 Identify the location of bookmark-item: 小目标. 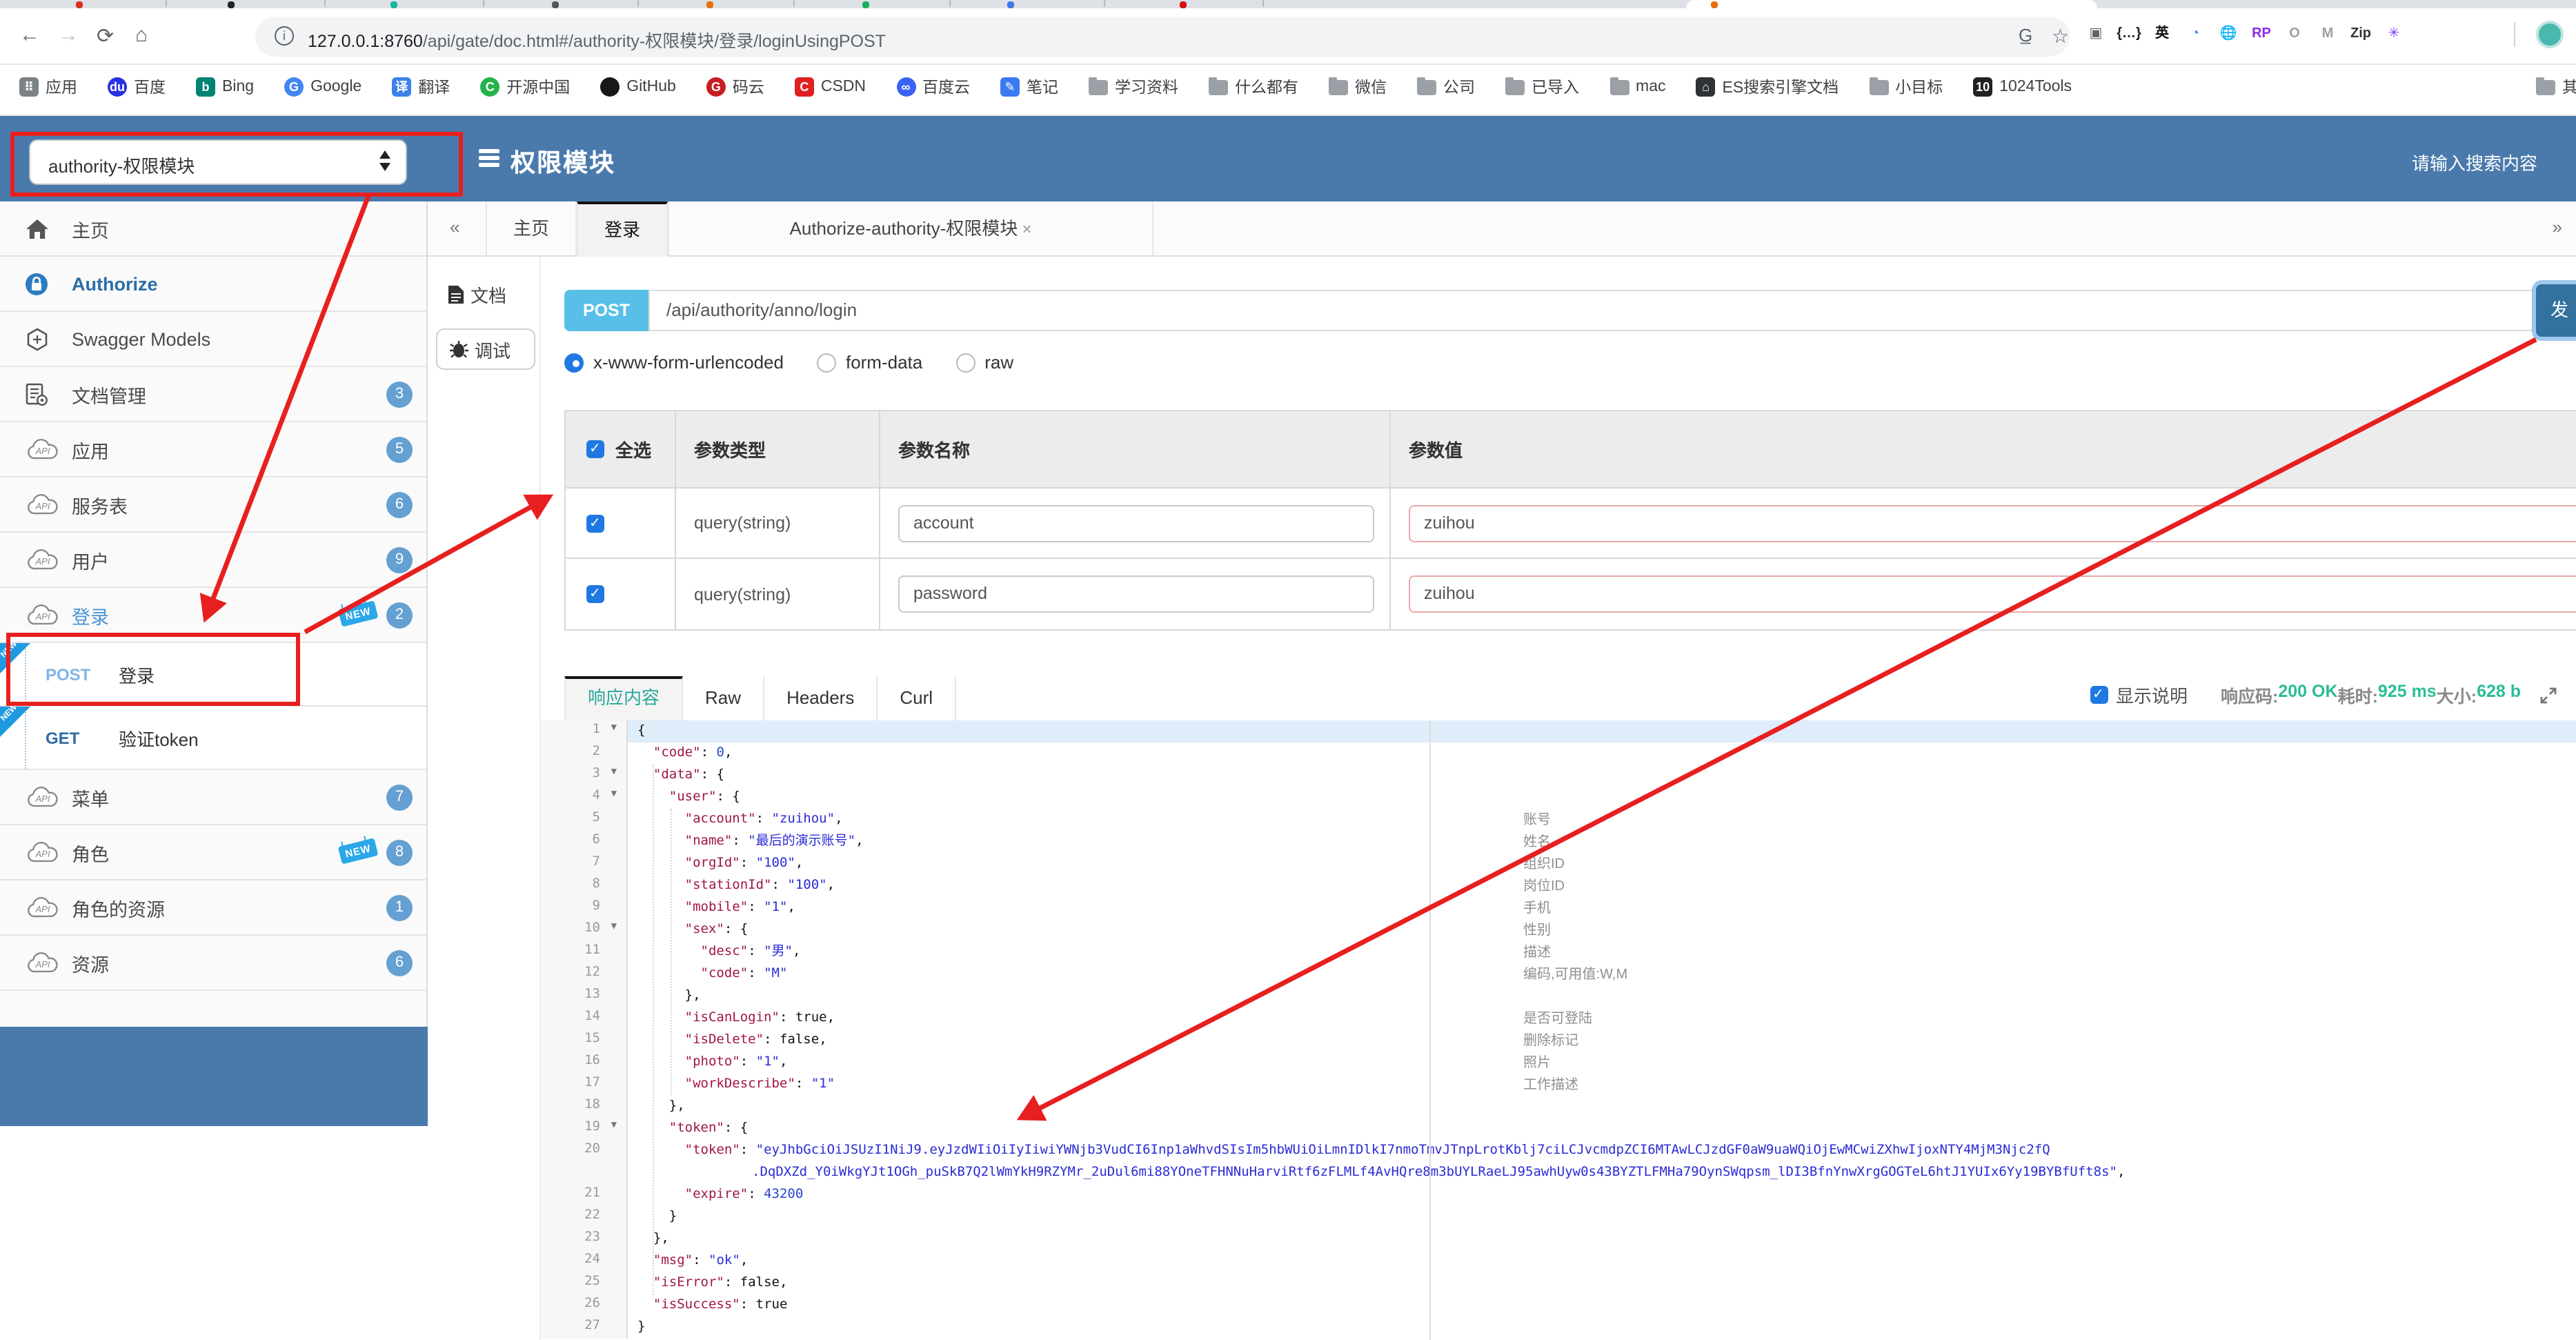
(1906, 87).